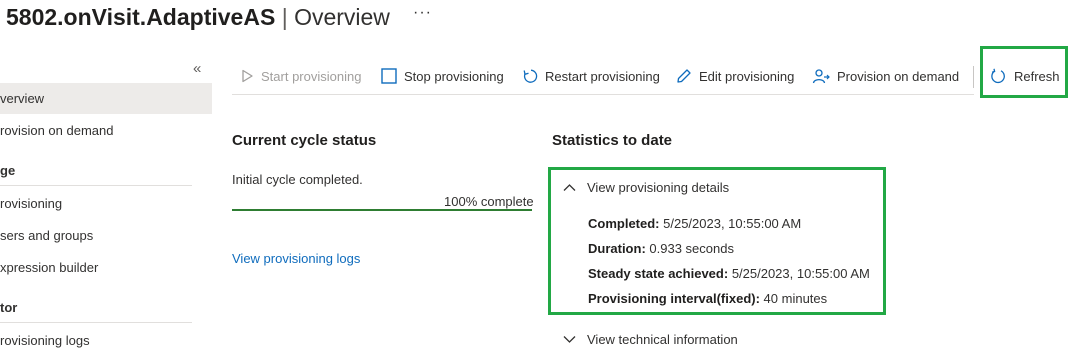 Image resolution: width=1072 pixels, height=356 pixels. I want to click on refresh-button: Refresh, so click(1025, 76).